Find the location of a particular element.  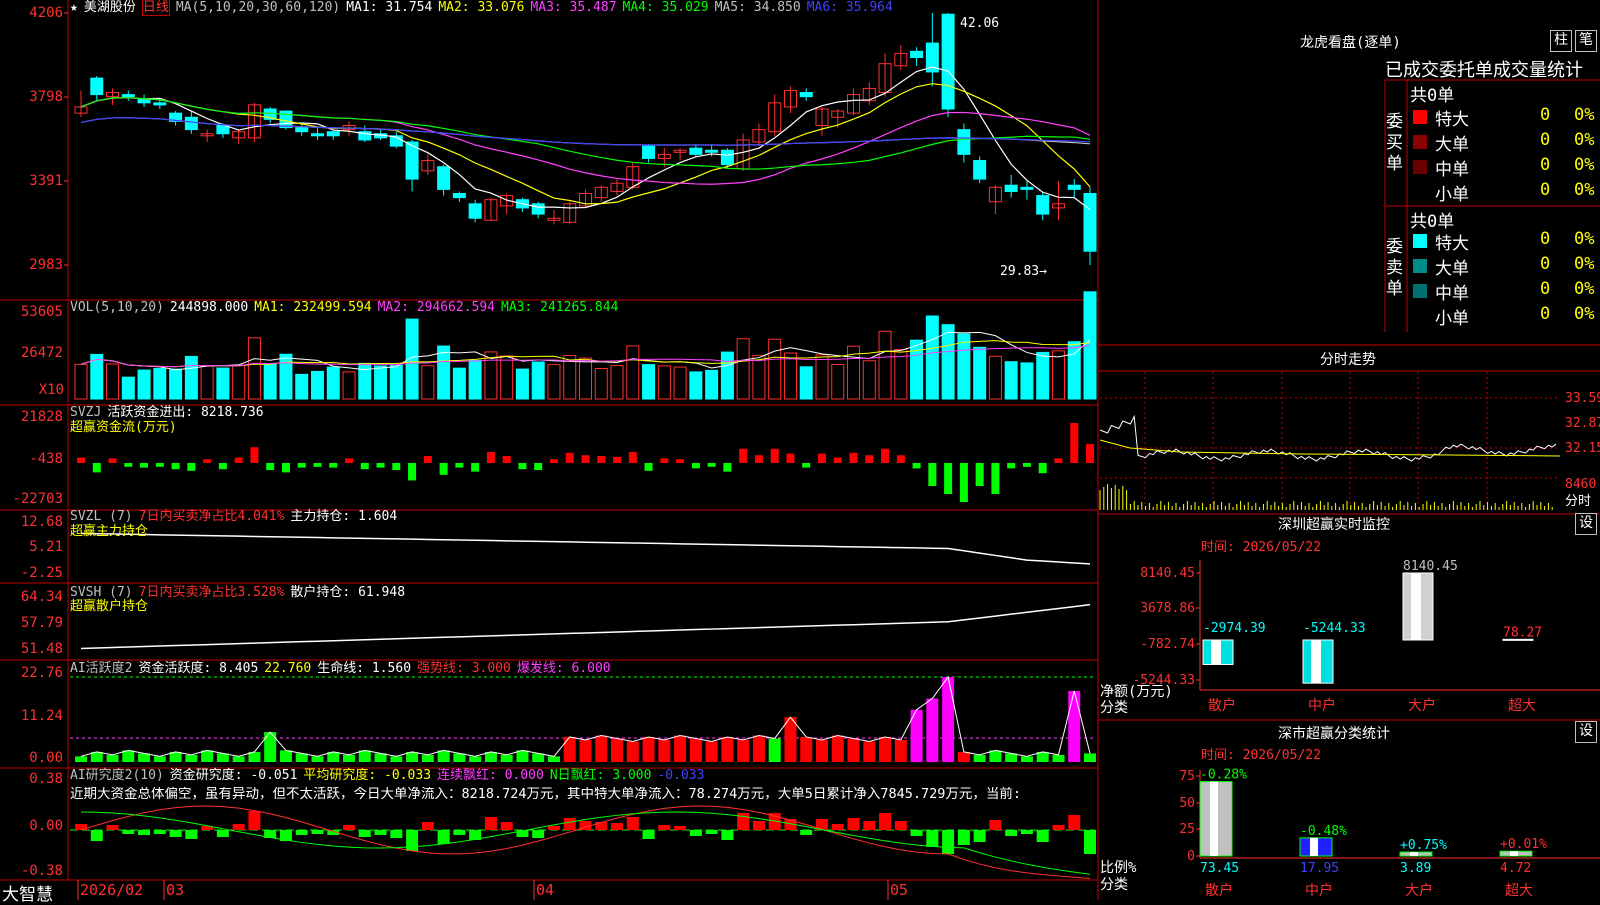

svzl-axis-label: -2.25 is located at coordinates (42, 573).